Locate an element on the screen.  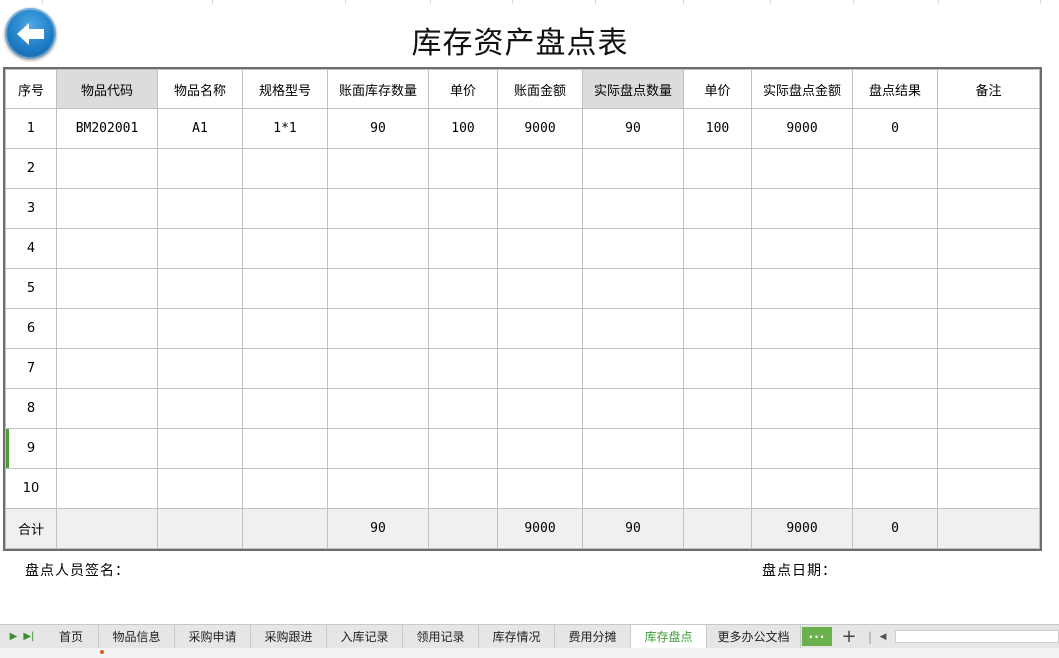
row-number-cell: 9 is located at coordinates (31, 448).